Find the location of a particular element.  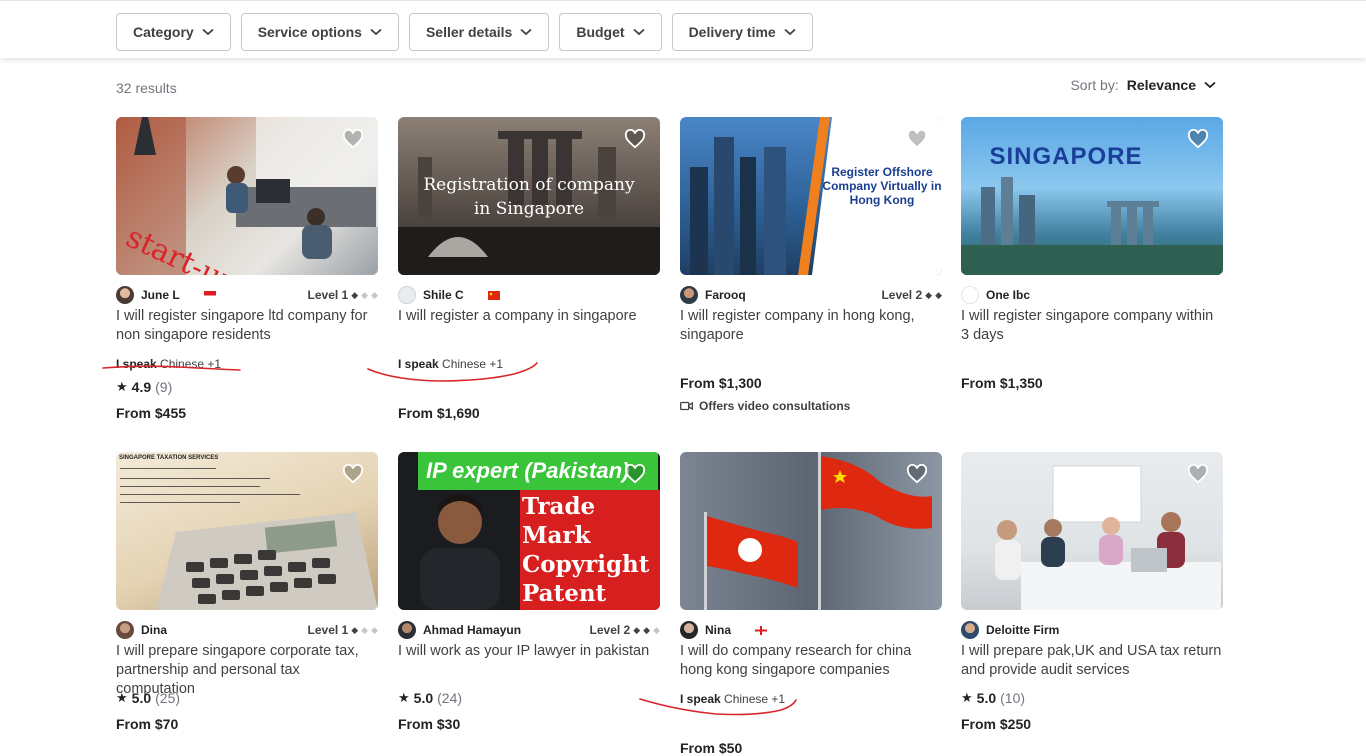

sort-dropdown: Sort by: Relevance is located at coordinates (1143, 85).